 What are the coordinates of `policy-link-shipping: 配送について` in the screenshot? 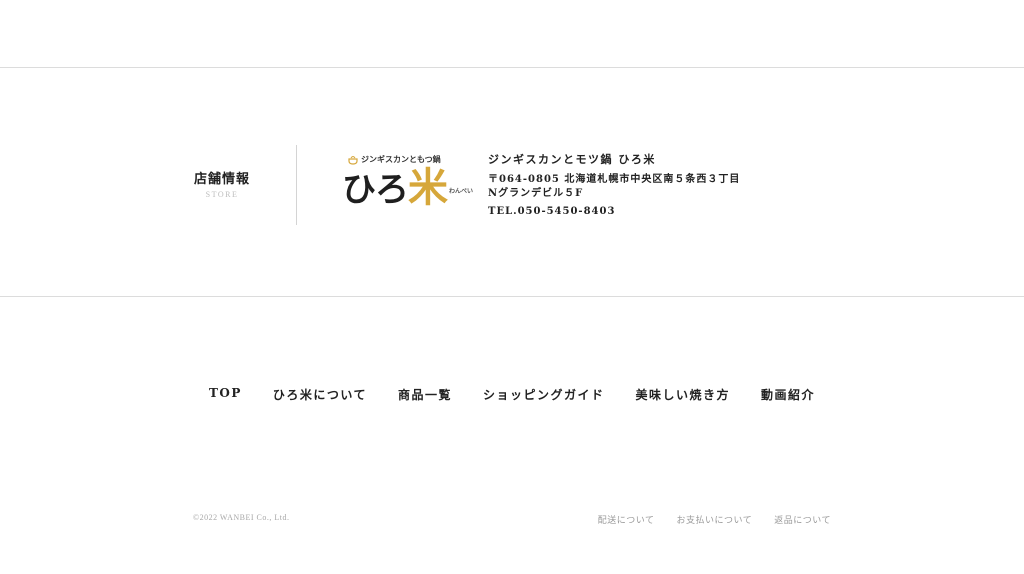 It's located at (626, 519).